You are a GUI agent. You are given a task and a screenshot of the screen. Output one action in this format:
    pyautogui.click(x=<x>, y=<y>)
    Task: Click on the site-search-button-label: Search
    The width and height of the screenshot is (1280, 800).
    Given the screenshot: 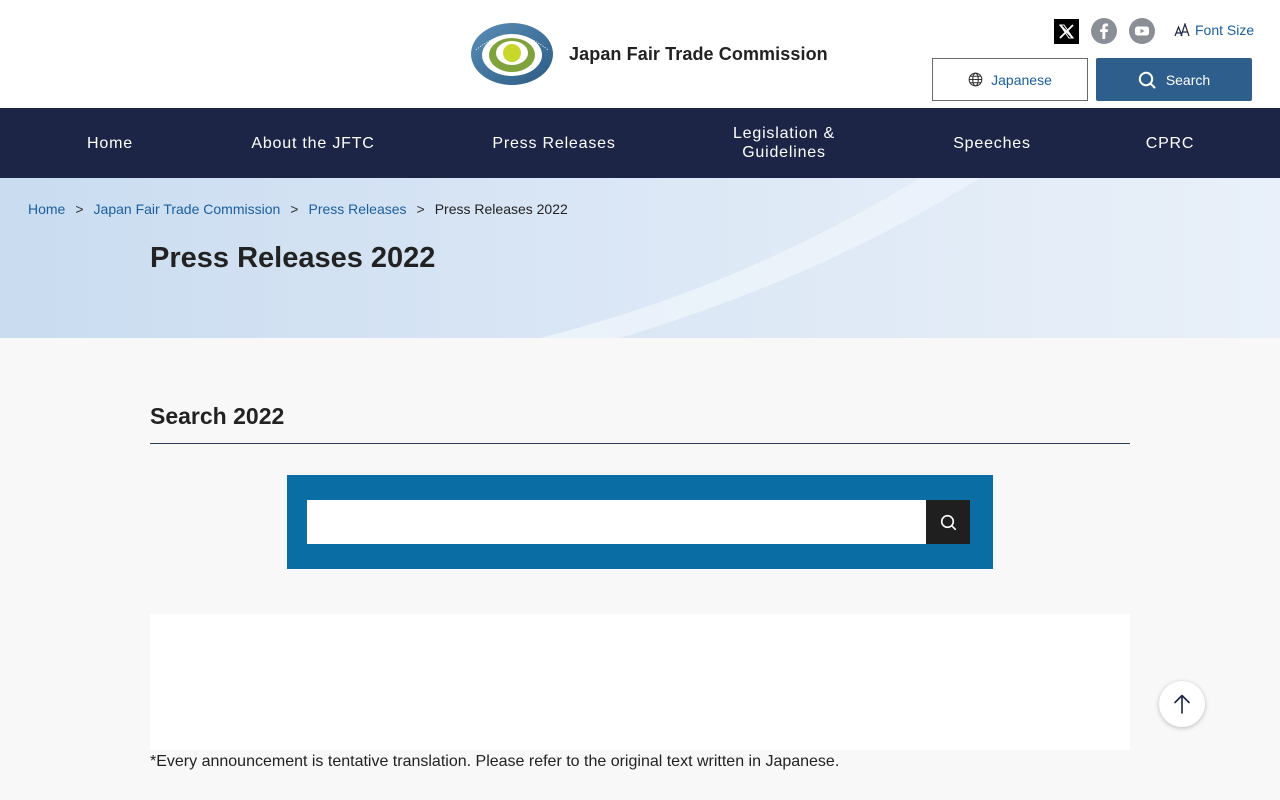 What is the action you would take?
    pyautogui.click(x=1188, y=79)
    